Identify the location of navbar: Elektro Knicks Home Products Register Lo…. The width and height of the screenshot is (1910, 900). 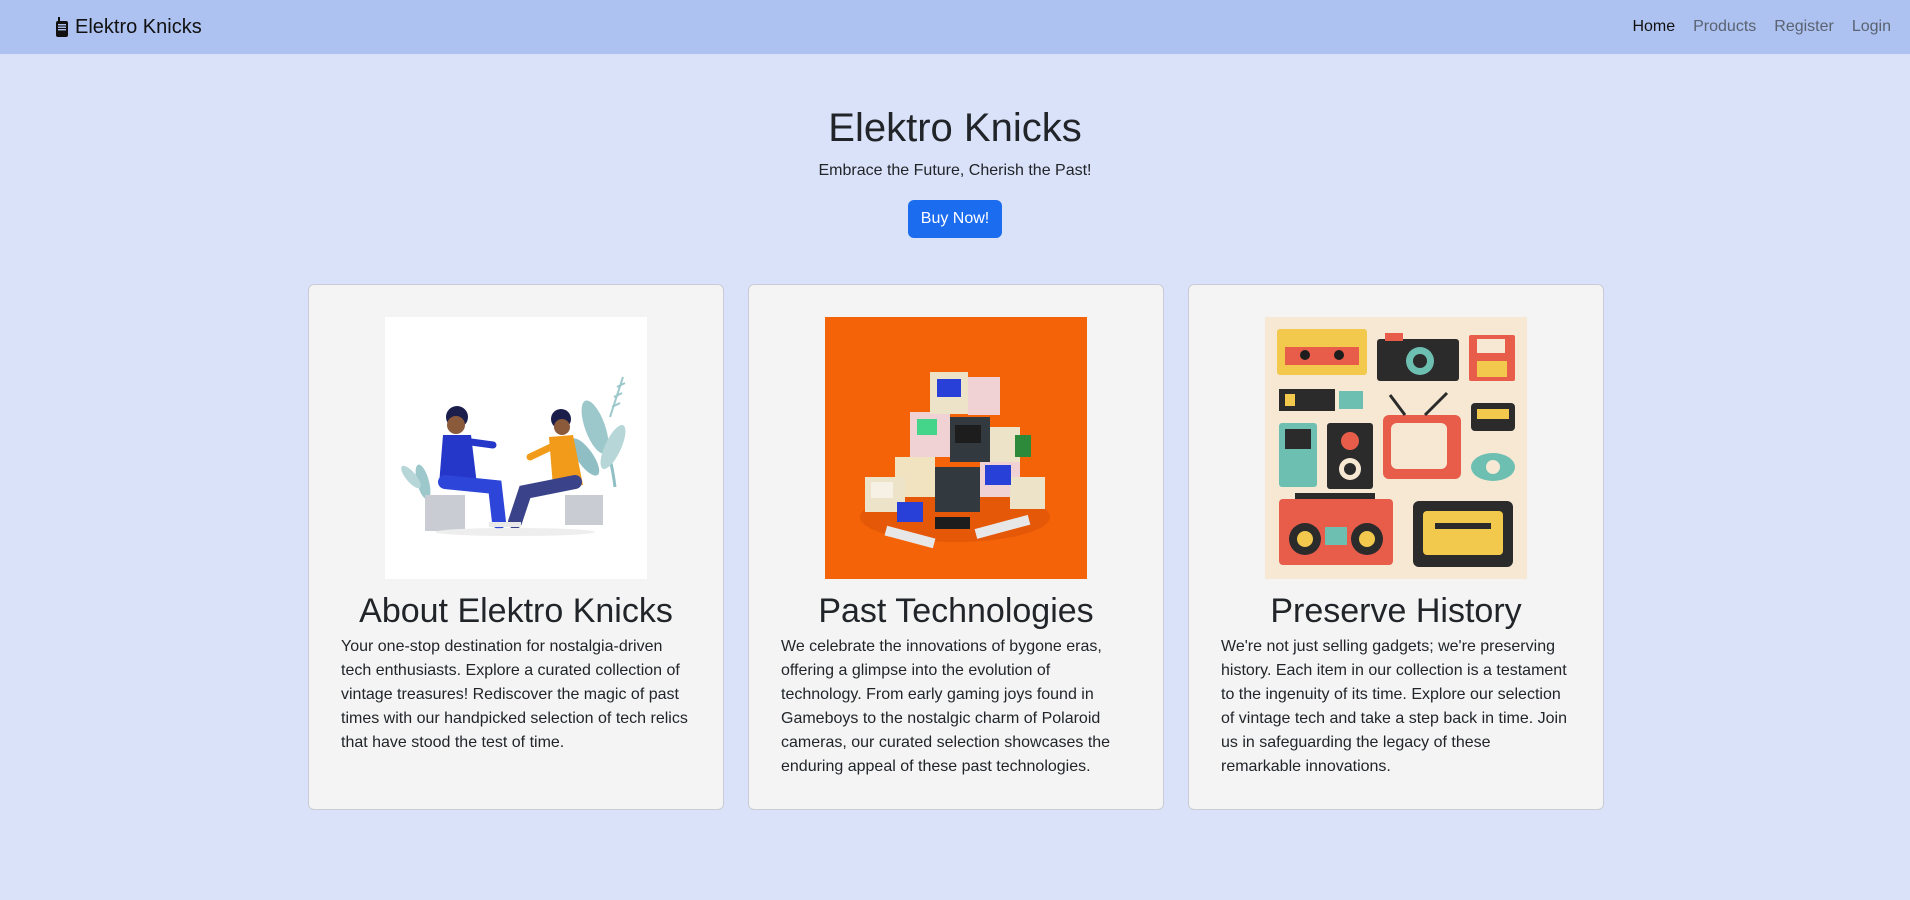
(955, 27).